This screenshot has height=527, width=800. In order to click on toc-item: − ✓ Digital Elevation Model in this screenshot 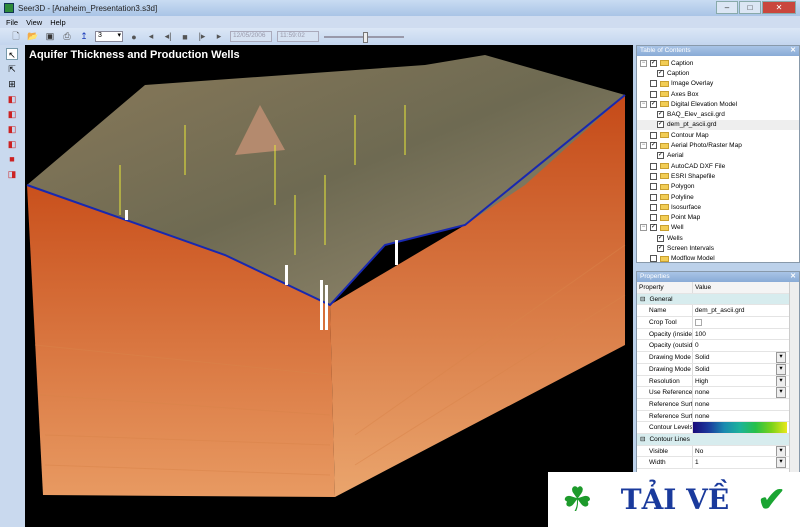, I will do `click(718, 104)`.